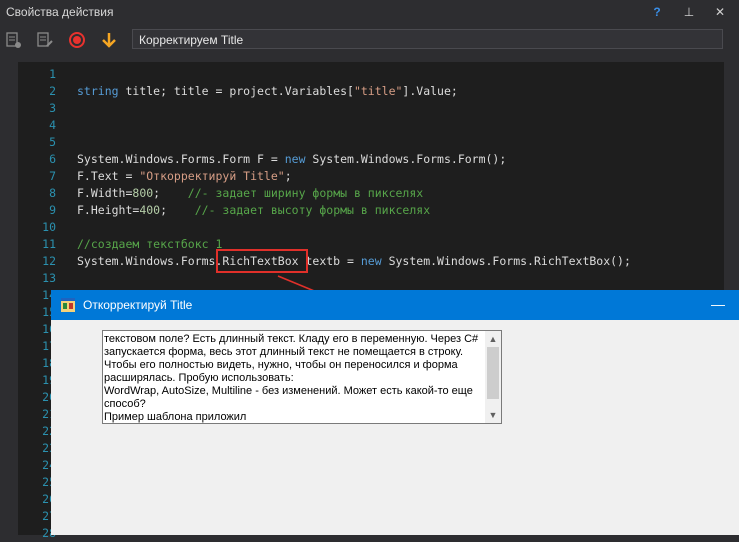 The height and width of the screenshot is (542, 739). I want to click on help-button: ?, so click(657, 12).